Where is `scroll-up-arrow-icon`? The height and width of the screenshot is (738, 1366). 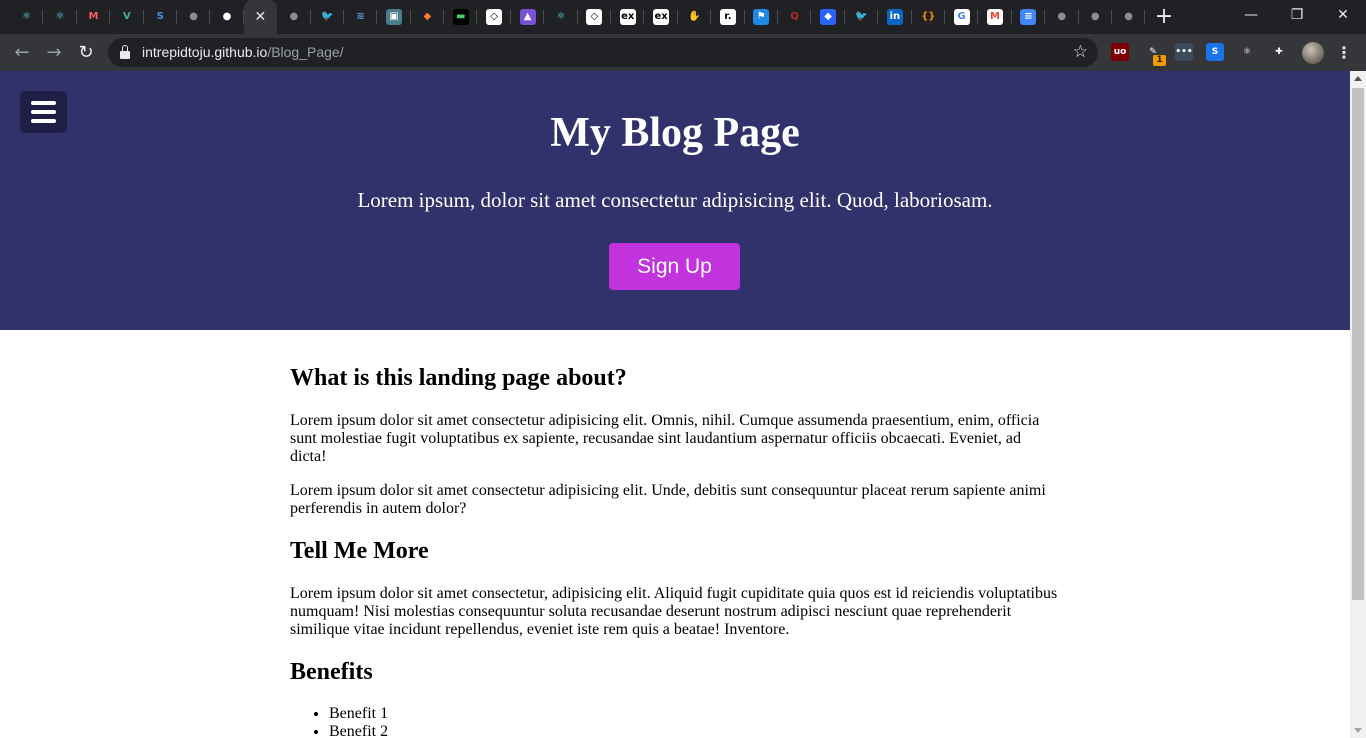
scroll-up-arrow-icon is located at coordinates (1358, 78).